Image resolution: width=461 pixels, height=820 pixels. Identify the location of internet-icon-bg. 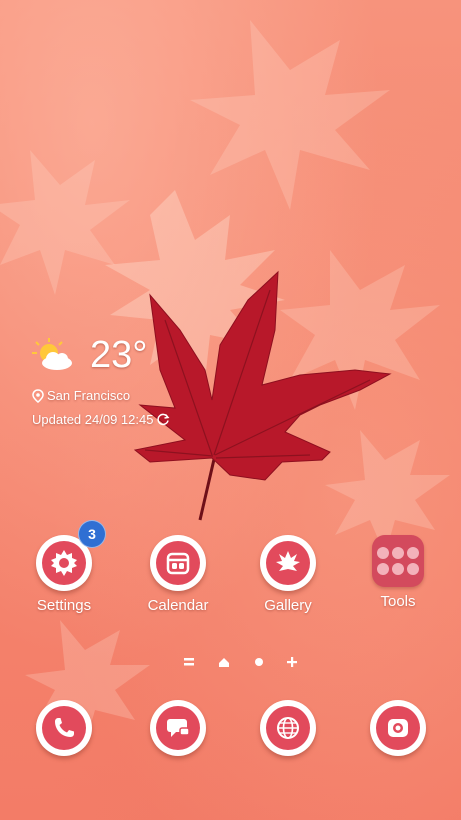
(288, 728).